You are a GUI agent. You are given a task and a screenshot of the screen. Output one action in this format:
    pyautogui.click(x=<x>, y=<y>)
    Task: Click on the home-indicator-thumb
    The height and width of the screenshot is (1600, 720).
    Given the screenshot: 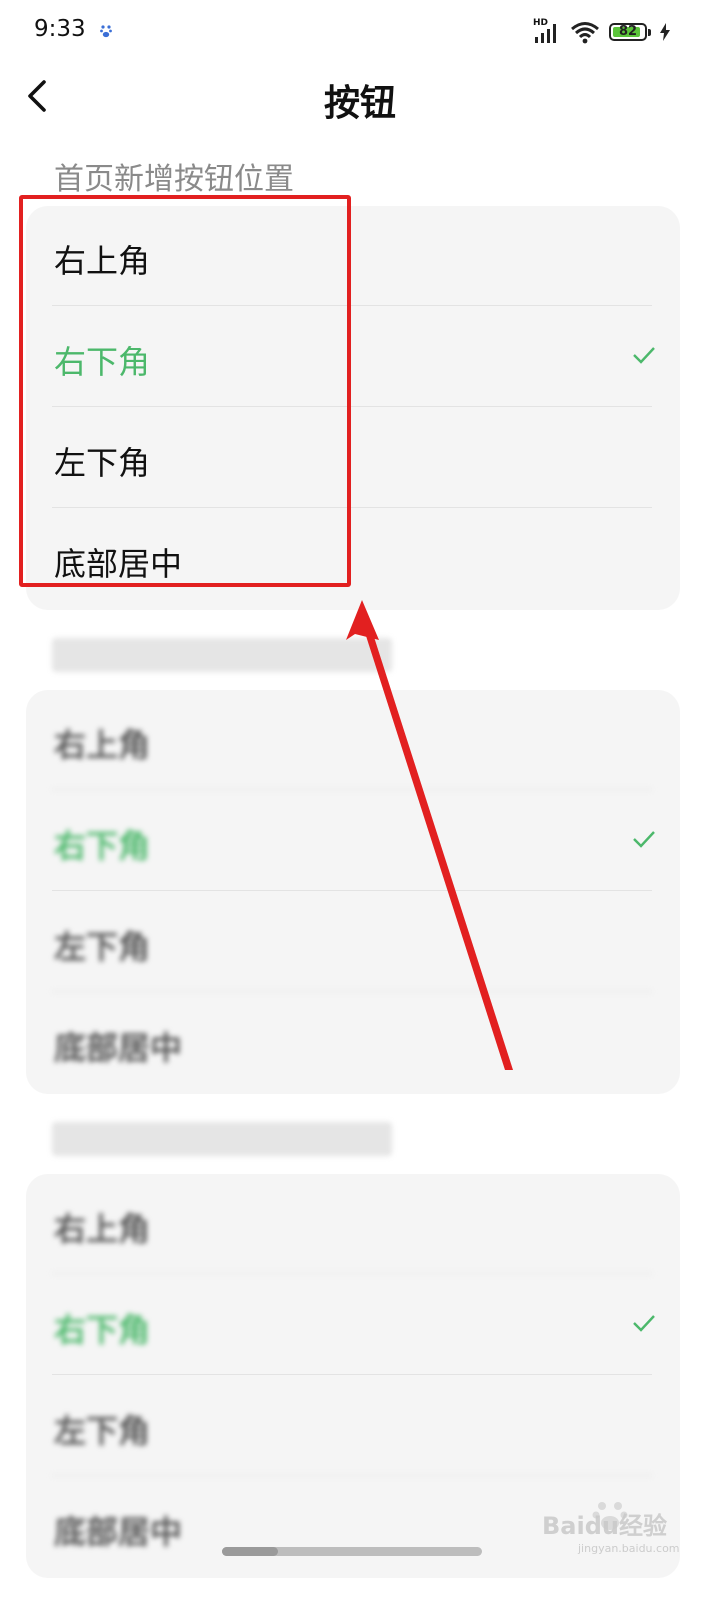 What is the action you would take?
    pyautogui.click(x=250, y=1551)
    